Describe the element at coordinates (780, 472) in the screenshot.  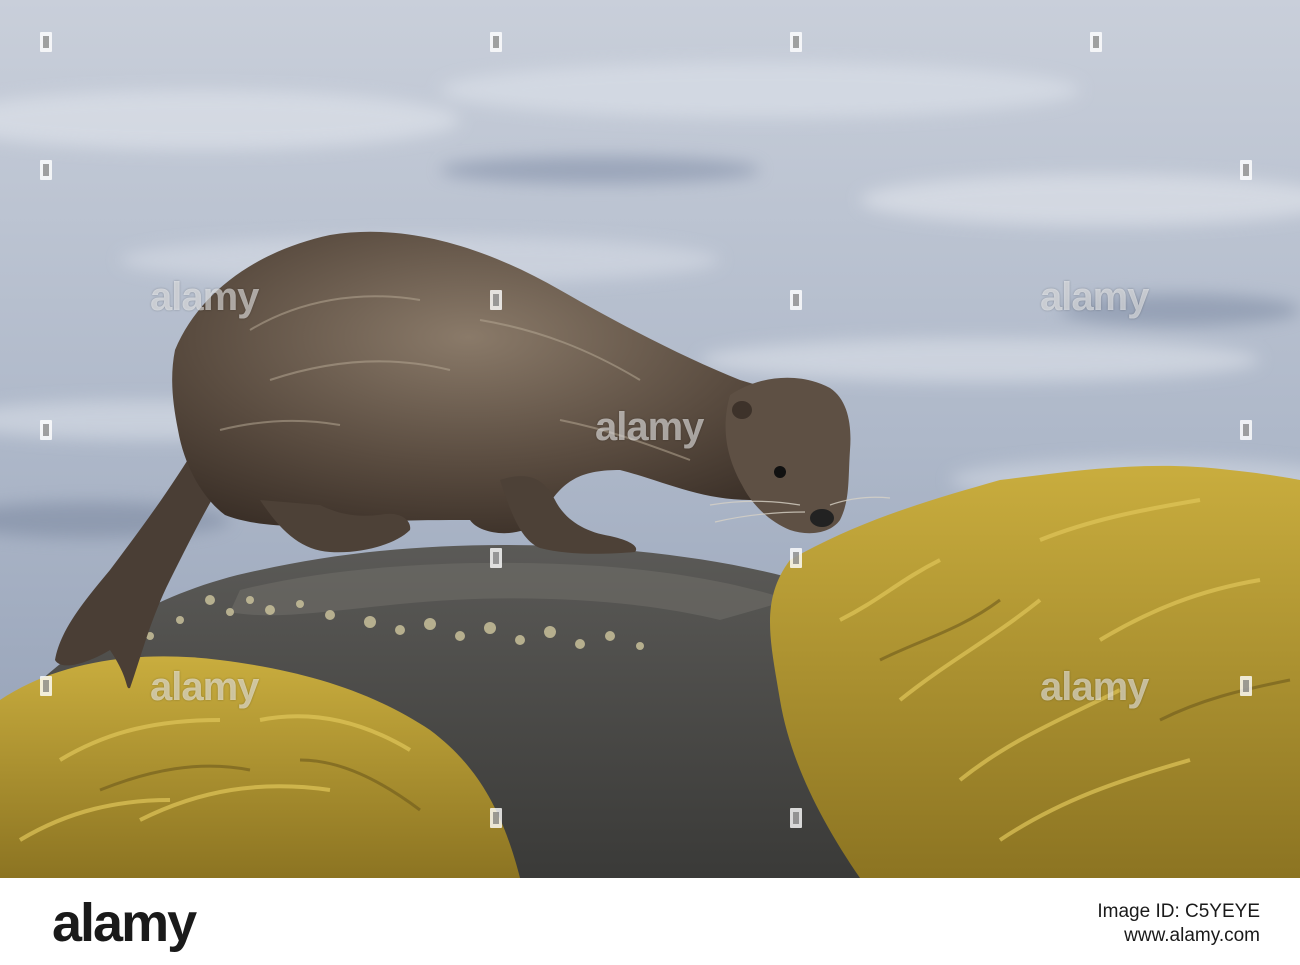
I see `otter-eye` at that location.